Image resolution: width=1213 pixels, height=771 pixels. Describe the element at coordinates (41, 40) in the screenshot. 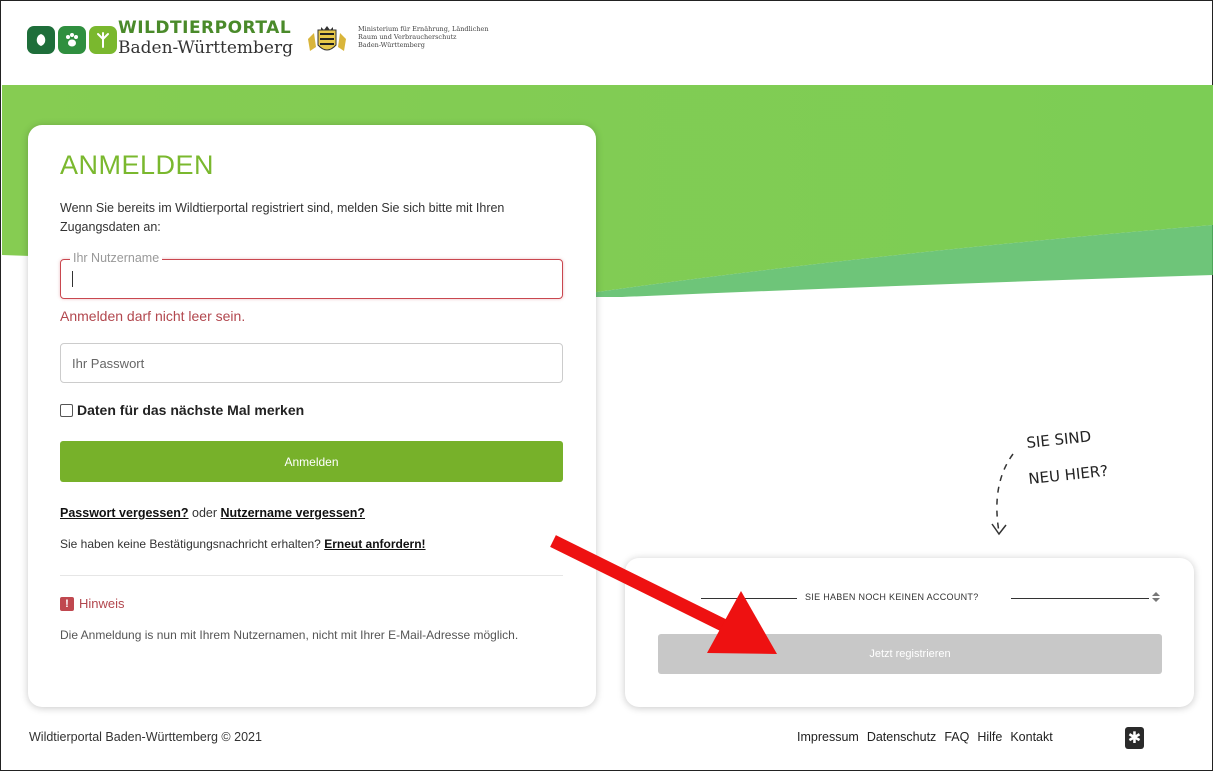

I see `seed-icon` at that location.